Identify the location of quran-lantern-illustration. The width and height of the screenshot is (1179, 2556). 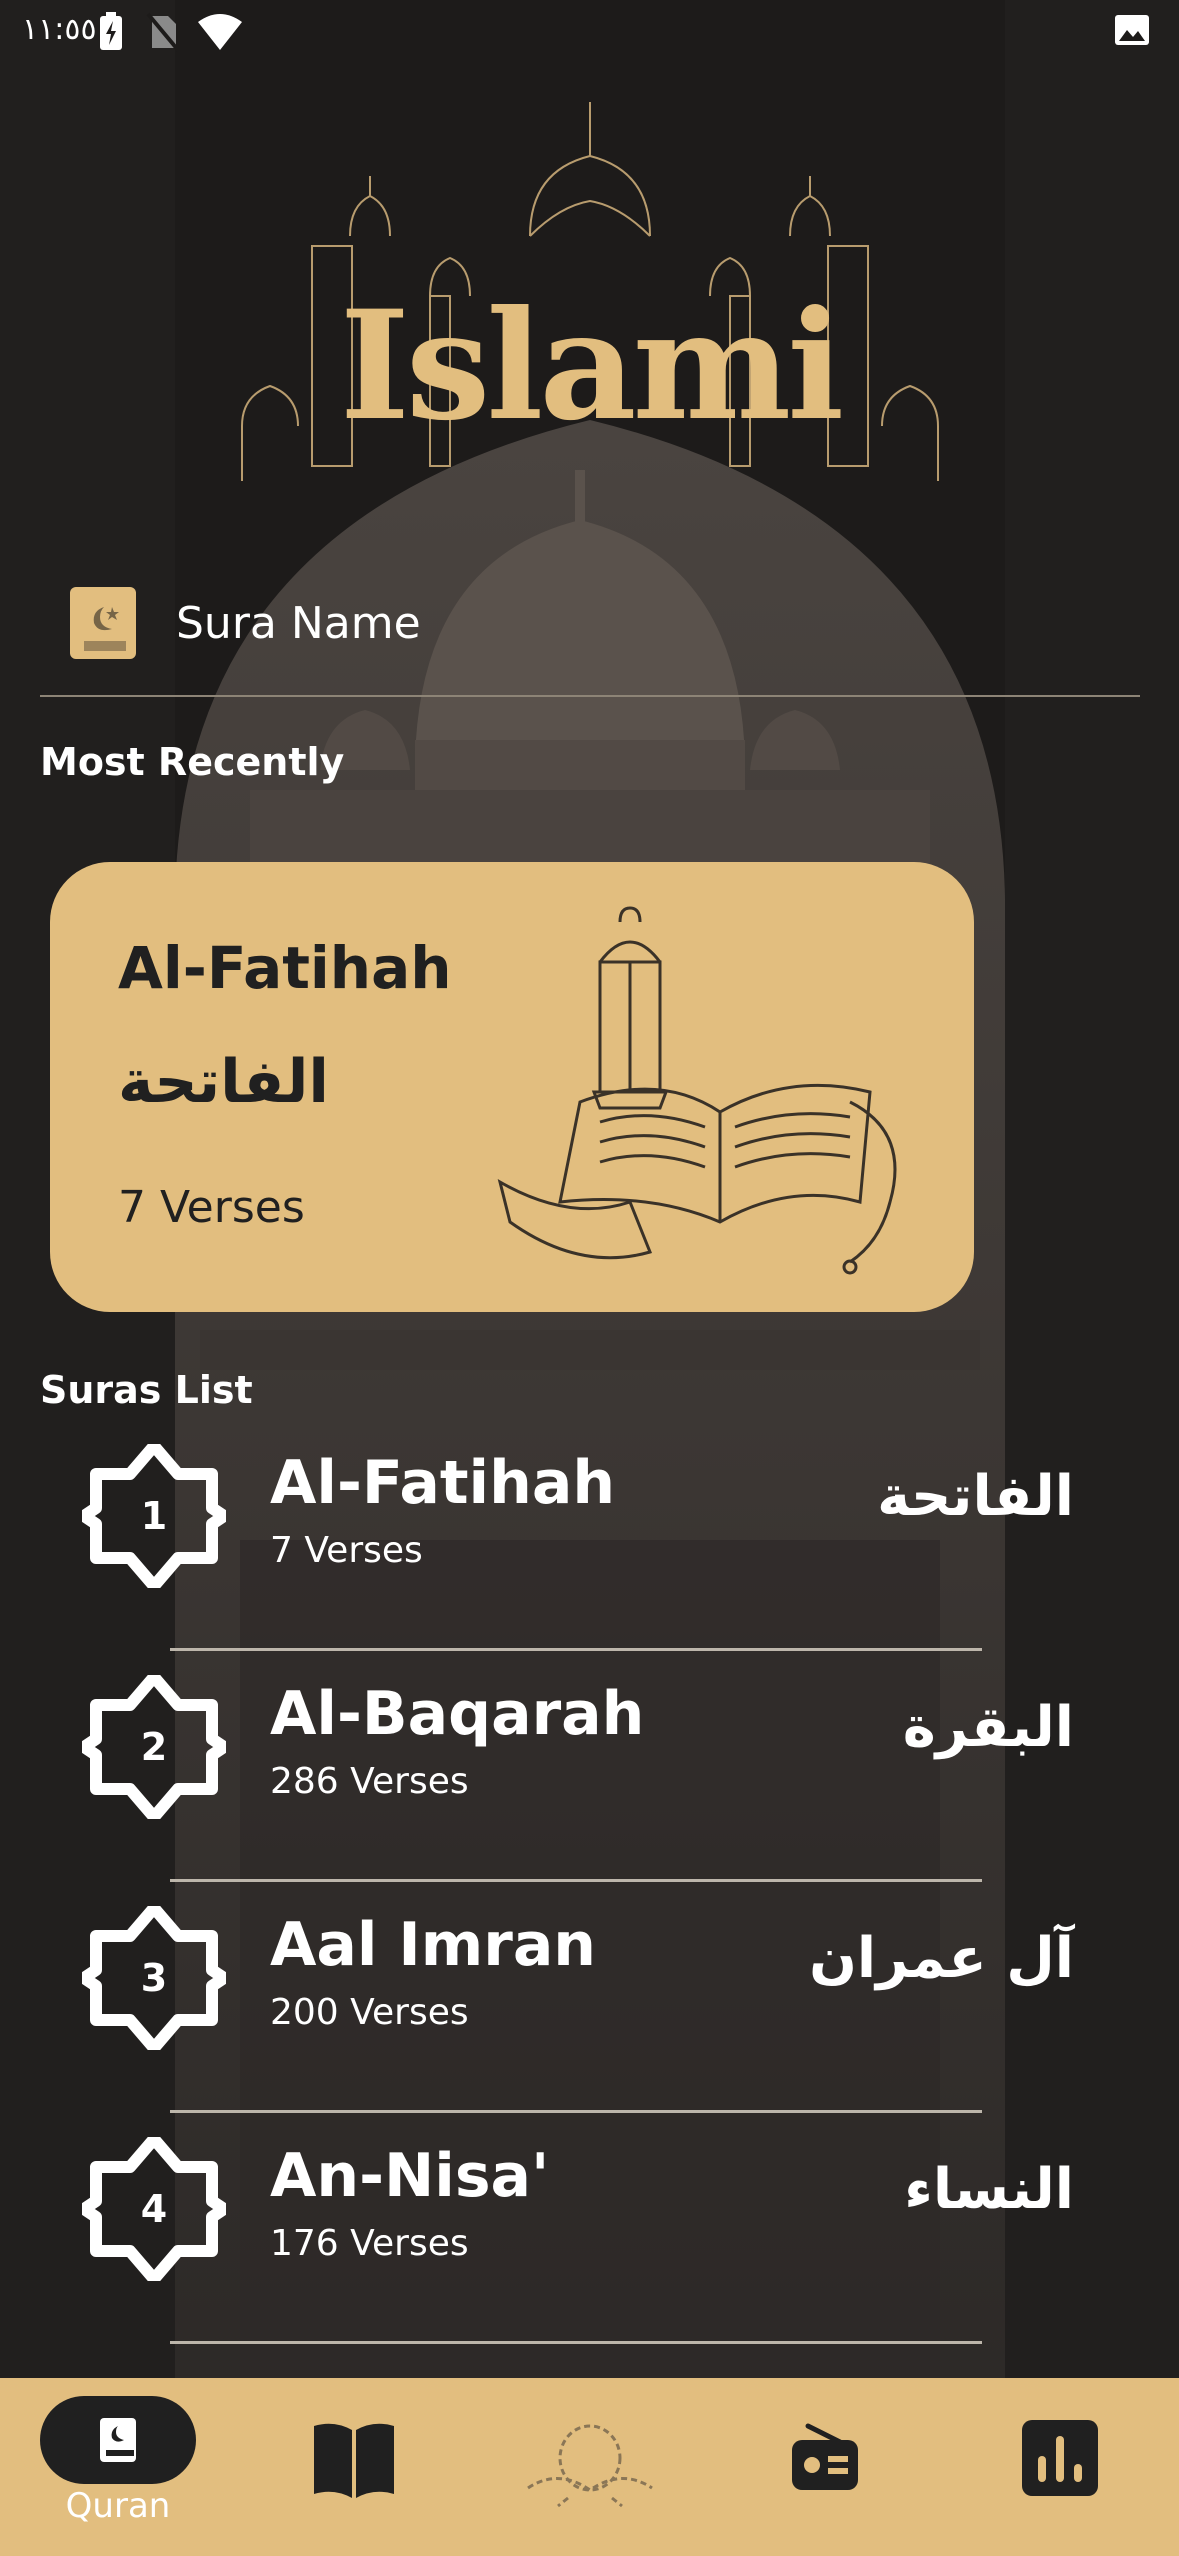
(697, 1090).